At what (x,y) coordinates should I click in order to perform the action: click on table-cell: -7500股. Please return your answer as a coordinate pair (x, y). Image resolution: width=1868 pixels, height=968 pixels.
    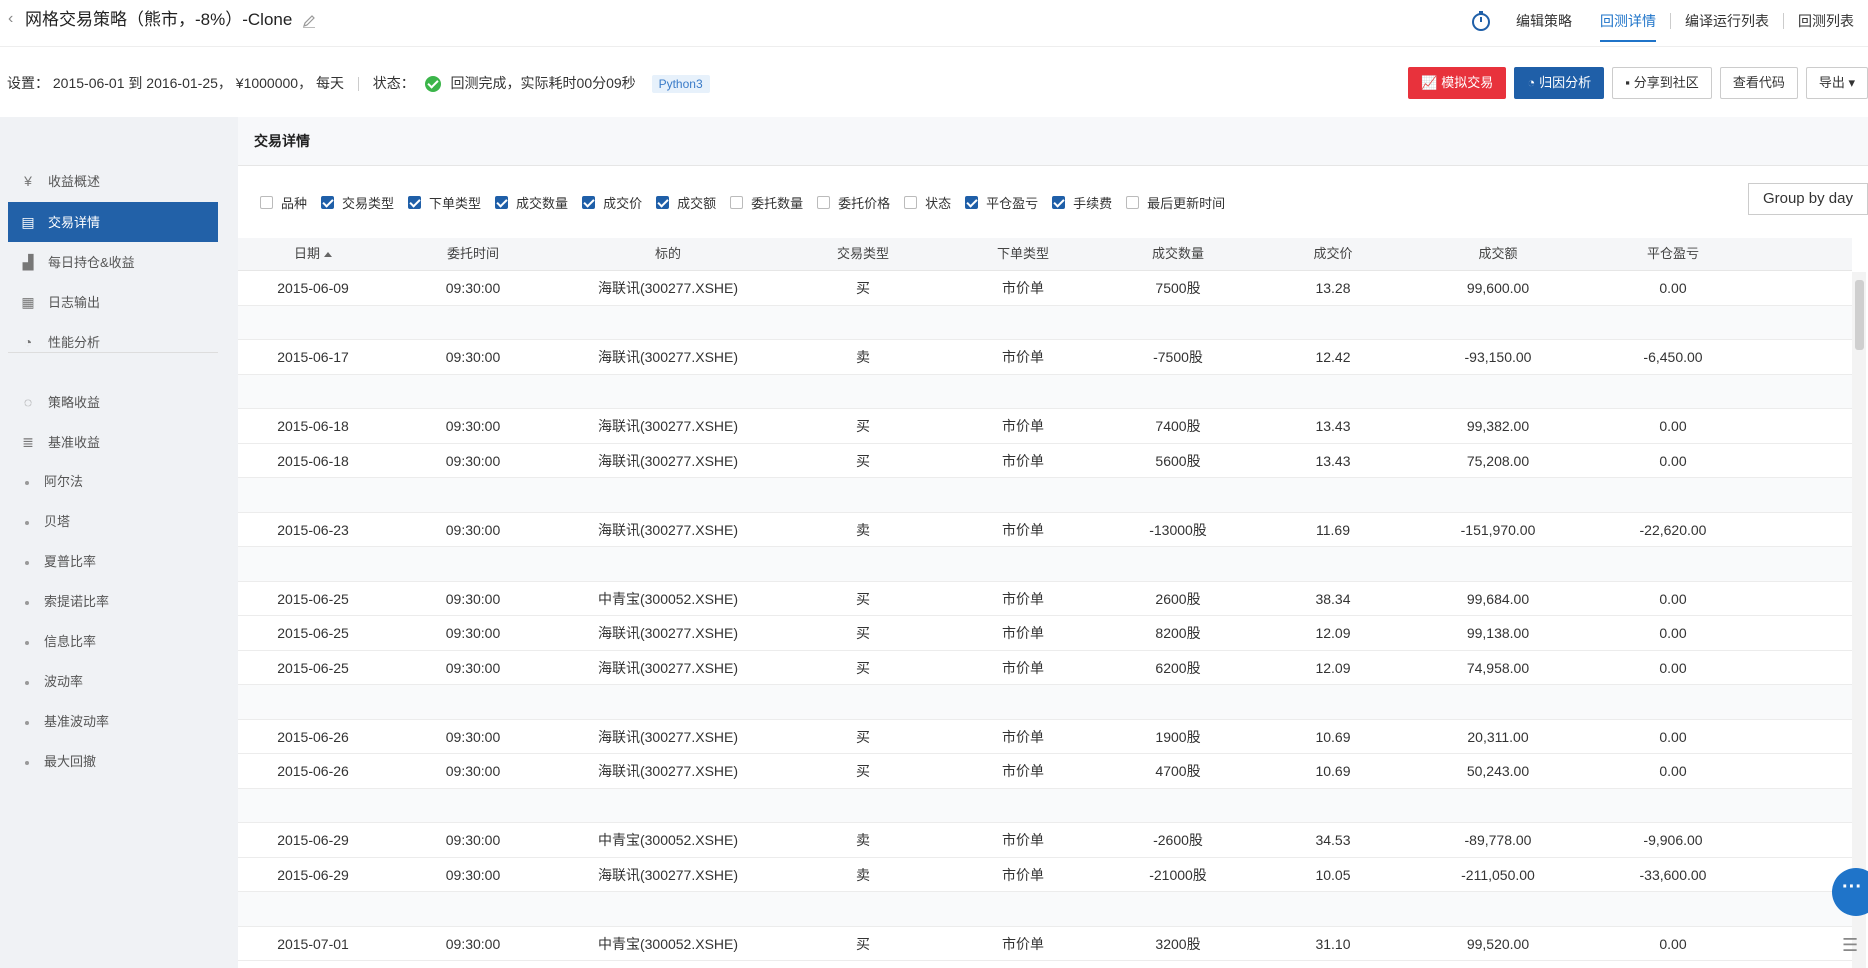
    Looking at the image, I should click on (1178, 357).